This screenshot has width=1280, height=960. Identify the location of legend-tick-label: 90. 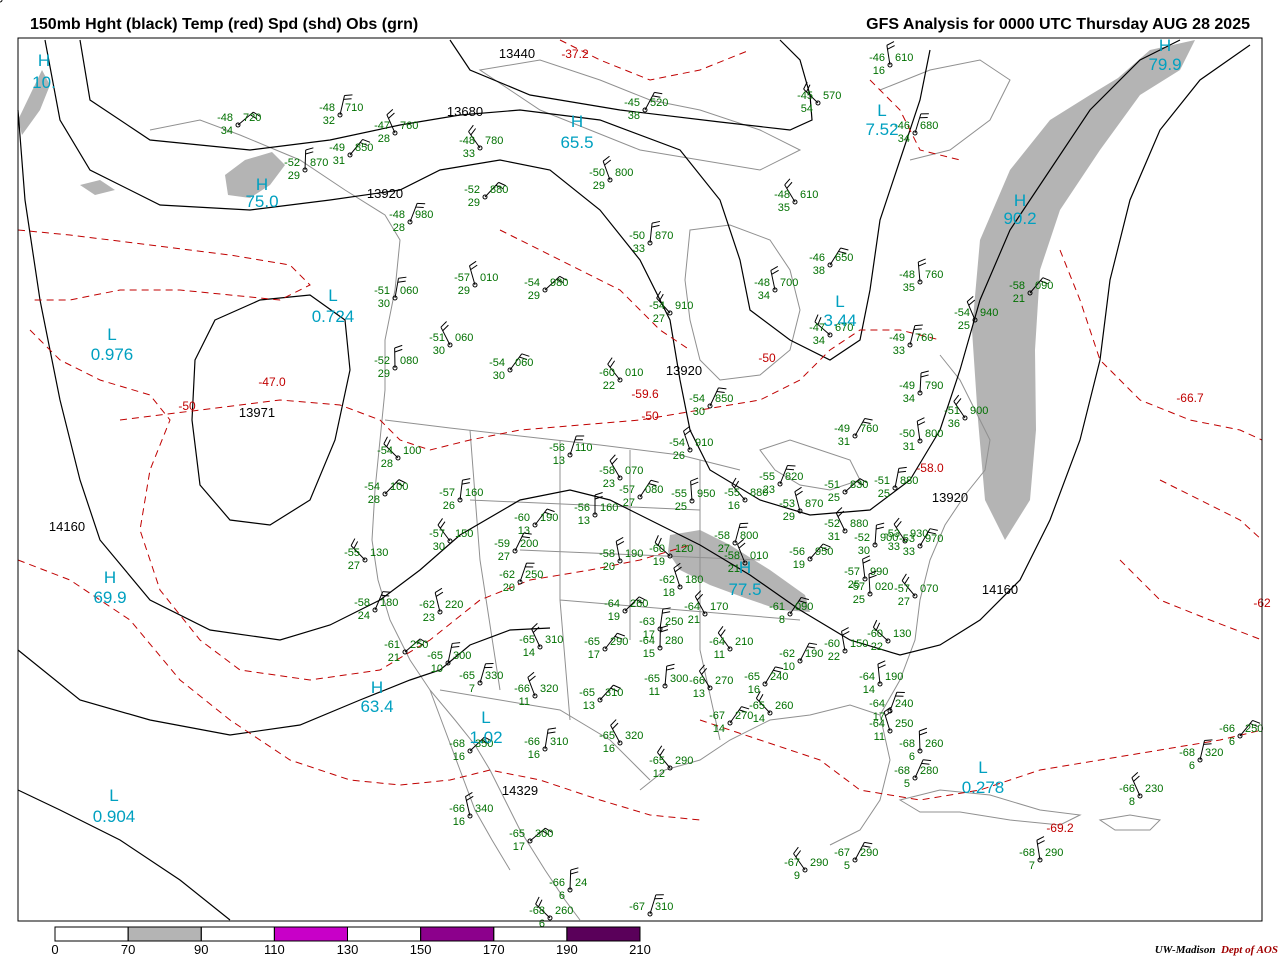
(201, 949).